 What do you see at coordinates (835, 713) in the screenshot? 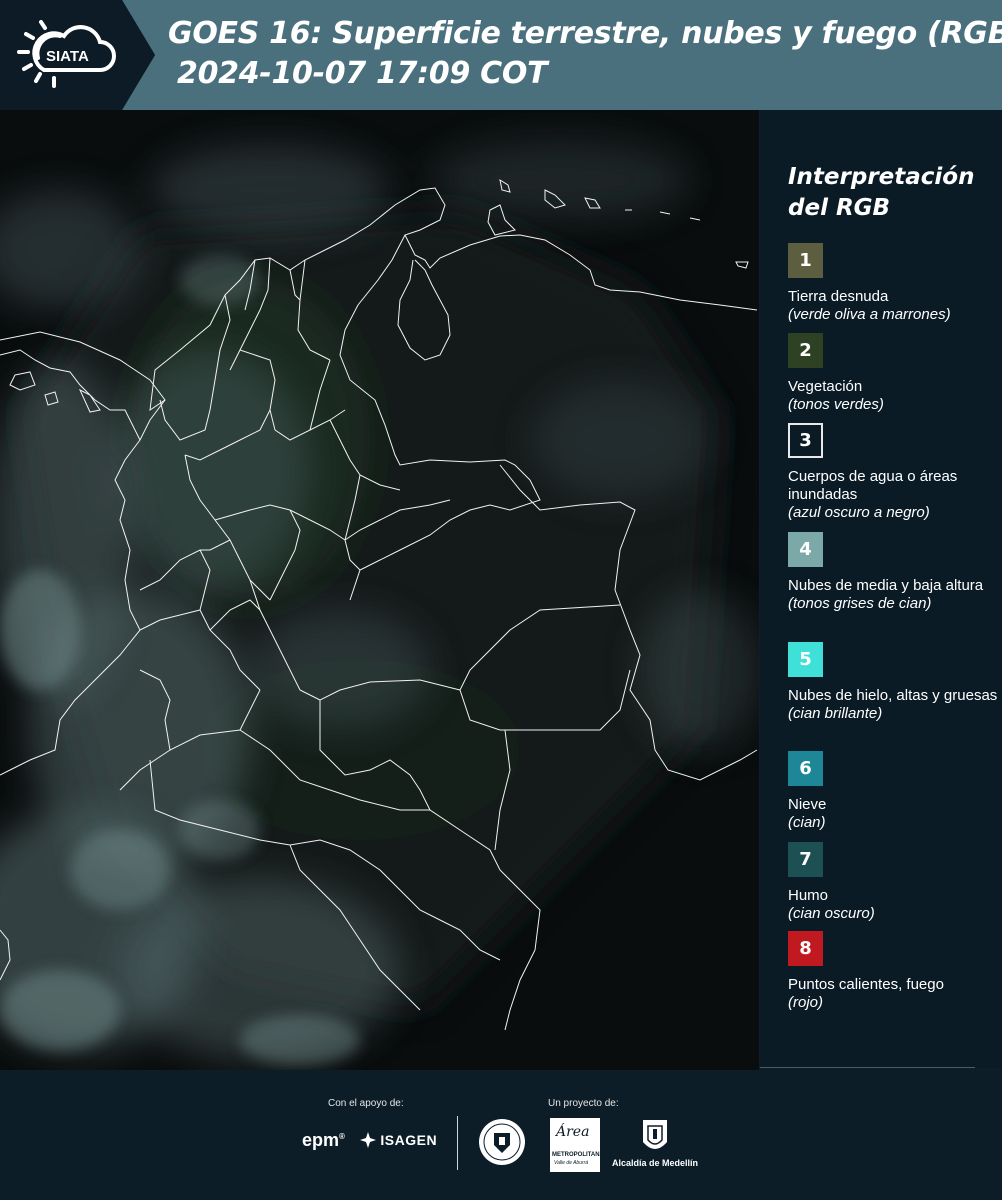
I see `legend-item-description: (cian brillante)` at bounding box center [835, 713].